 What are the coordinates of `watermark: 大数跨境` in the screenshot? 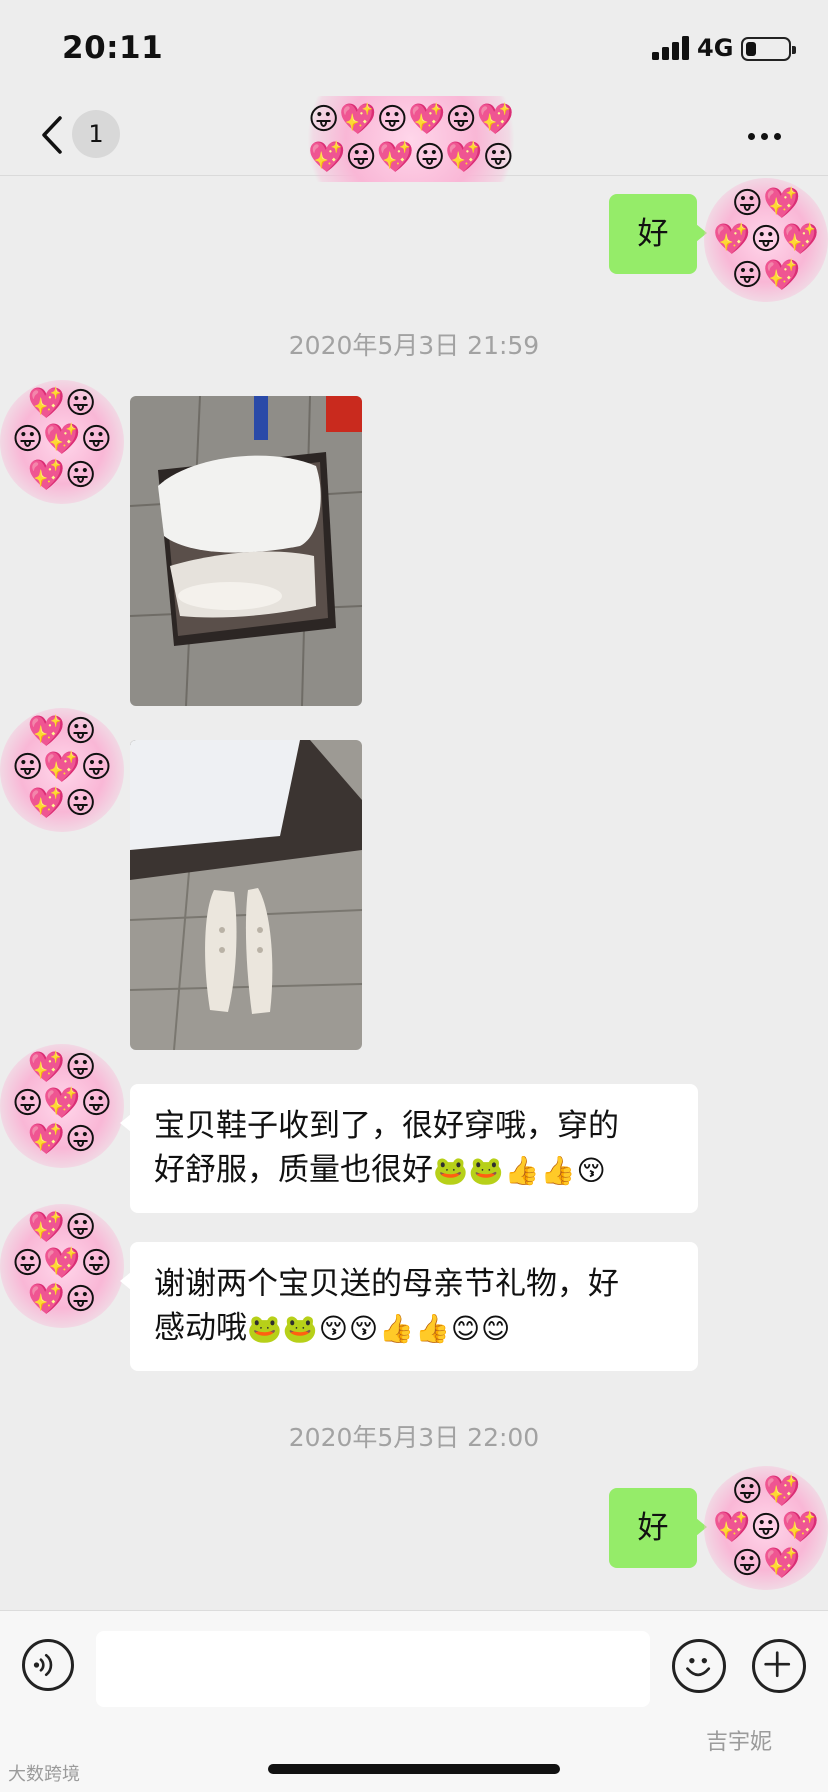 It's located at (44, 1774).